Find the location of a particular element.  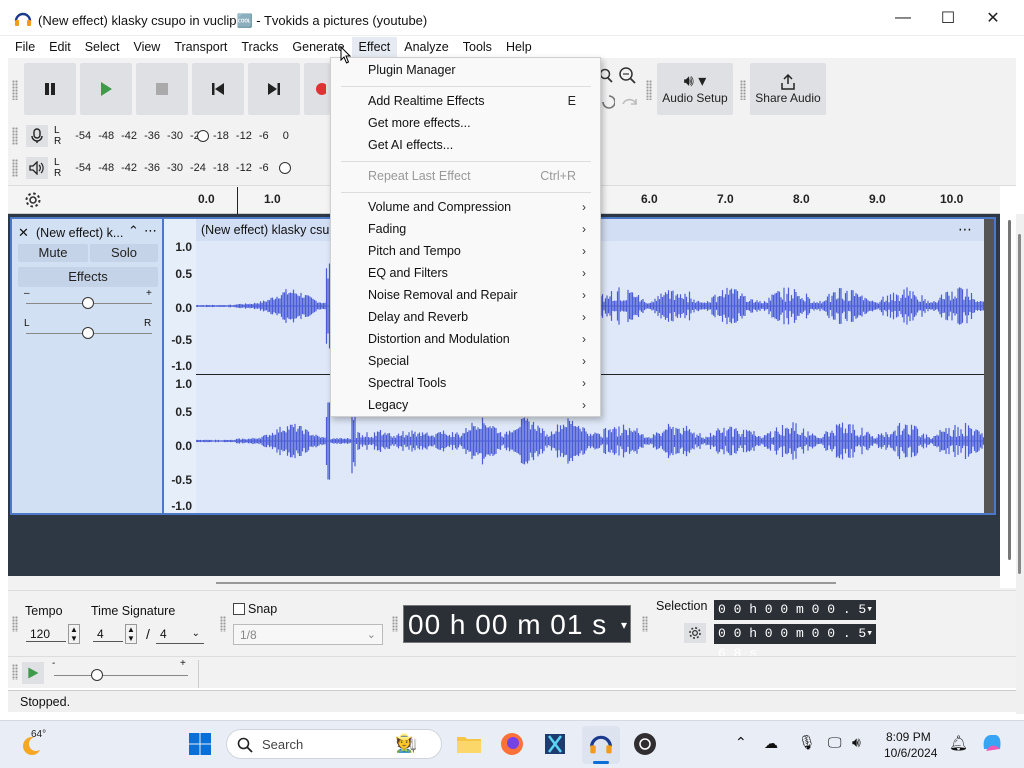

menu-help: Help is located at coordinates (519, 47).